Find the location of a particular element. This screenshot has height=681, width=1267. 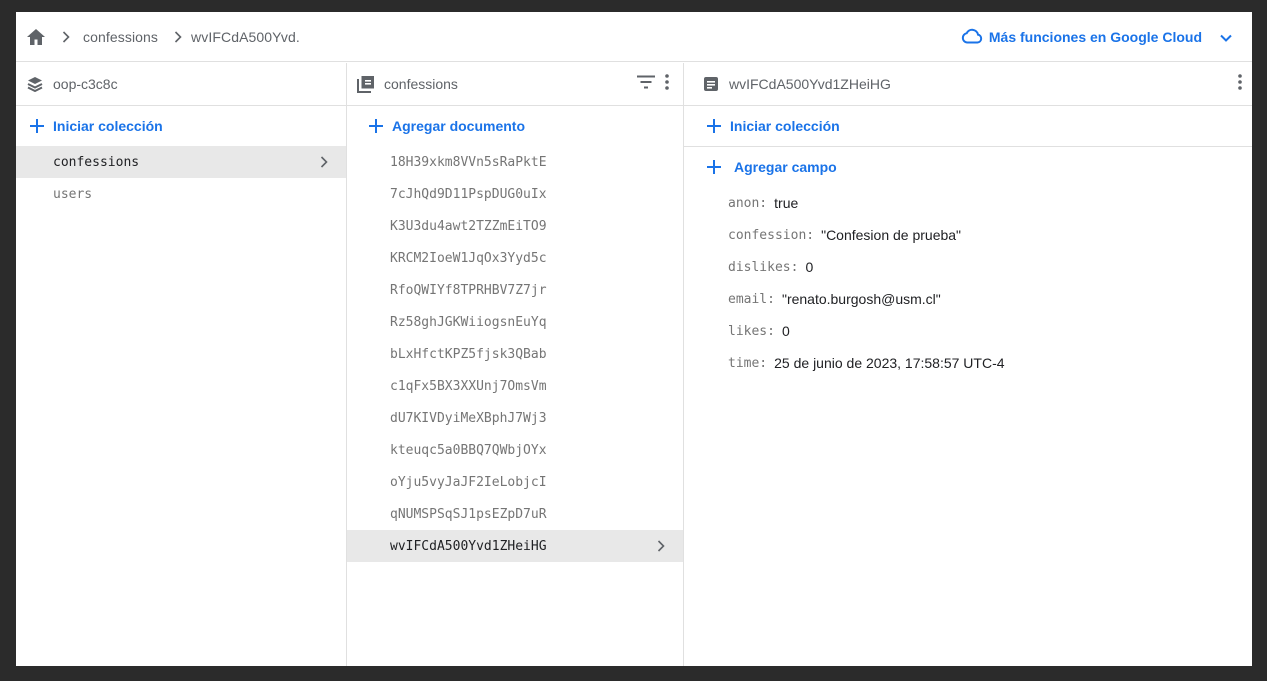

breadcrumb-item-document: wvIFCdA500Yvd. is located at coordinates (245, 37).